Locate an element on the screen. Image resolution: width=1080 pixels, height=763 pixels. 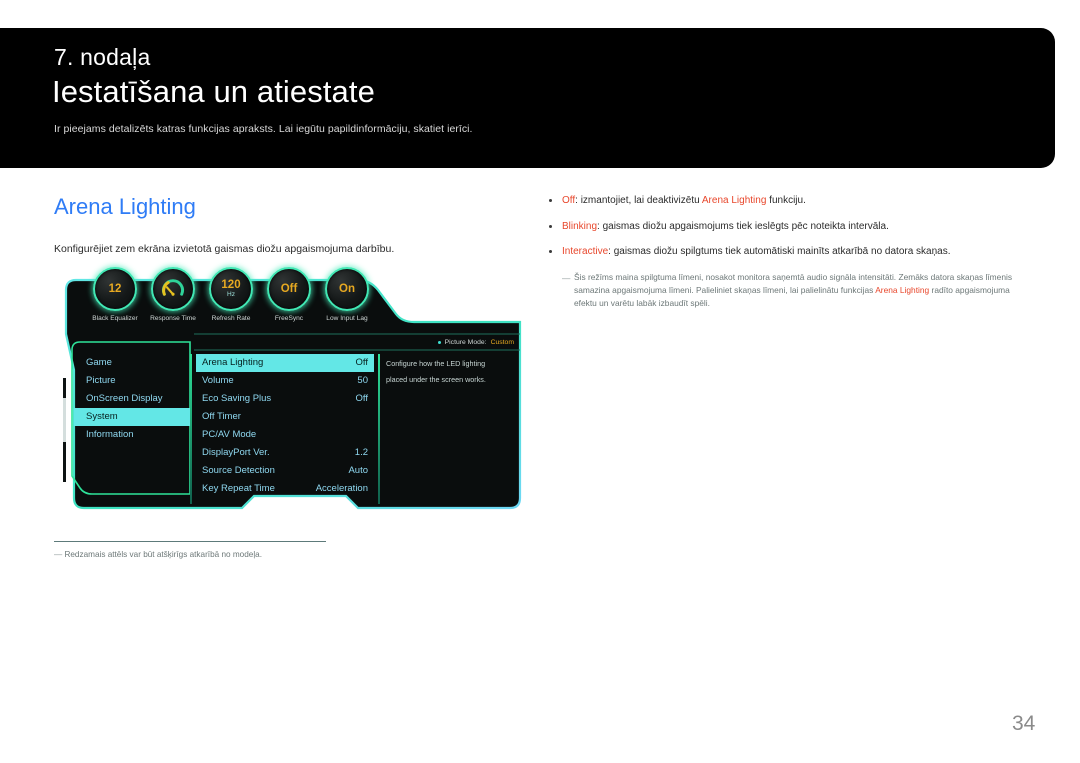
osd-help-line: placed under the screen works. is located at coordinates (436, 379).